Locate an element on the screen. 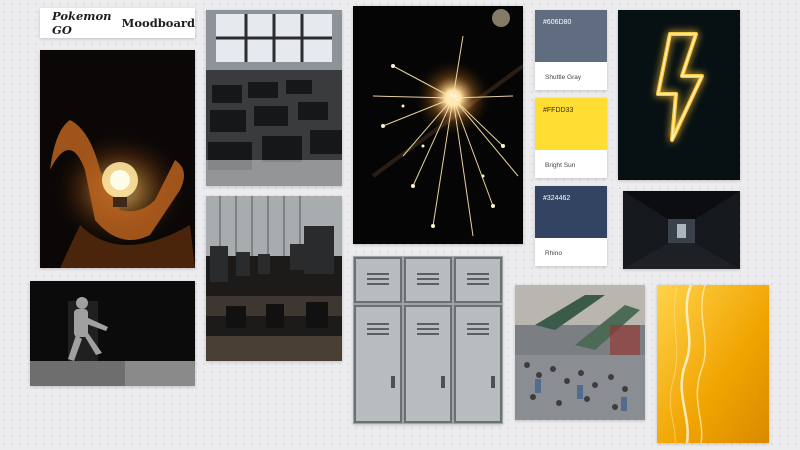  swatch-name: Rhino is located at coordinates (553, 253).